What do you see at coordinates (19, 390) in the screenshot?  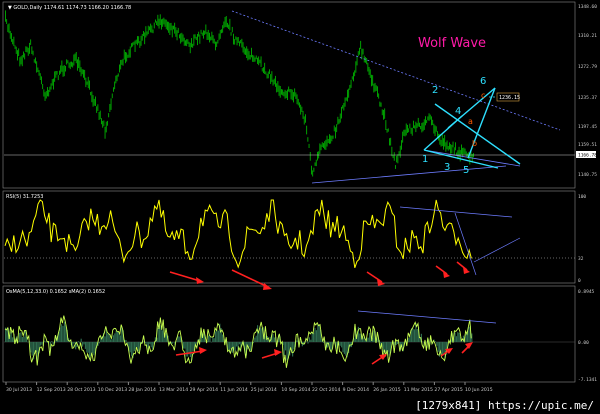 I see `time-tick: 30 Jul 2013` at bounding box center [19, 390].